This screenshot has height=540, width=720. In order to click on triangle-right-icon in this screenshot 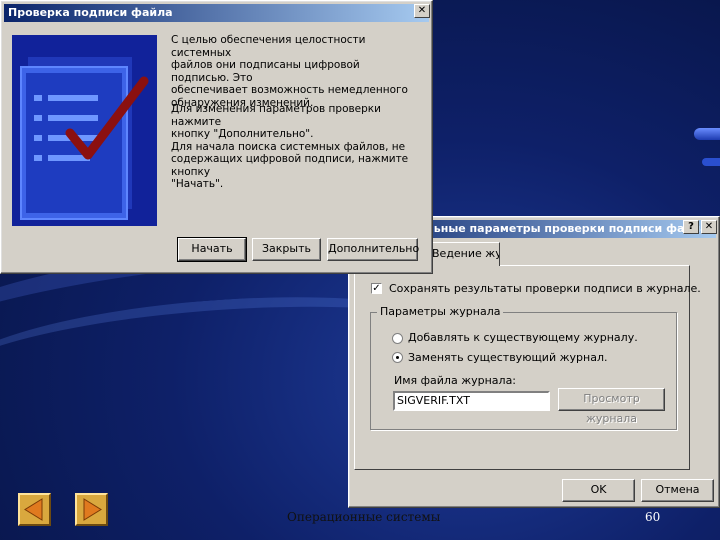, I will do `click(92, 509)`.